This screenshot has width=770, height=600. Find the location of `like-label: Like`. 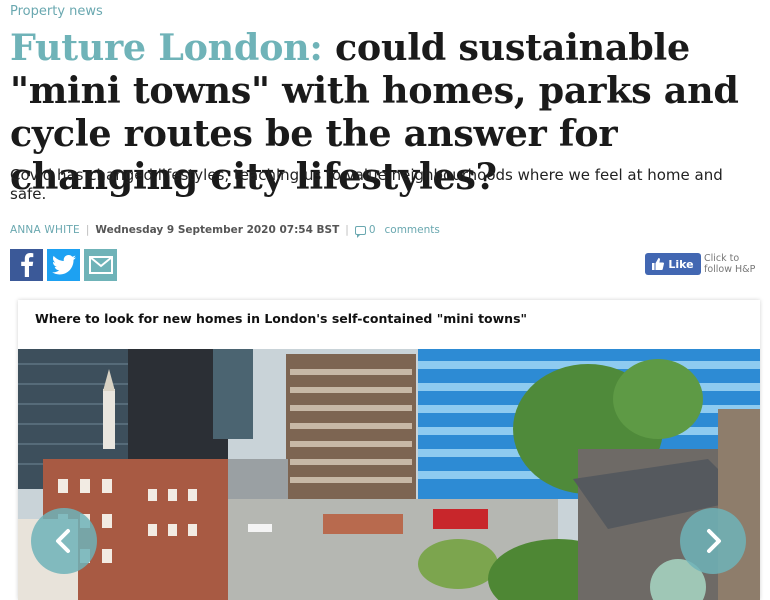

like-label: Like is located at coordinates (681, 264).